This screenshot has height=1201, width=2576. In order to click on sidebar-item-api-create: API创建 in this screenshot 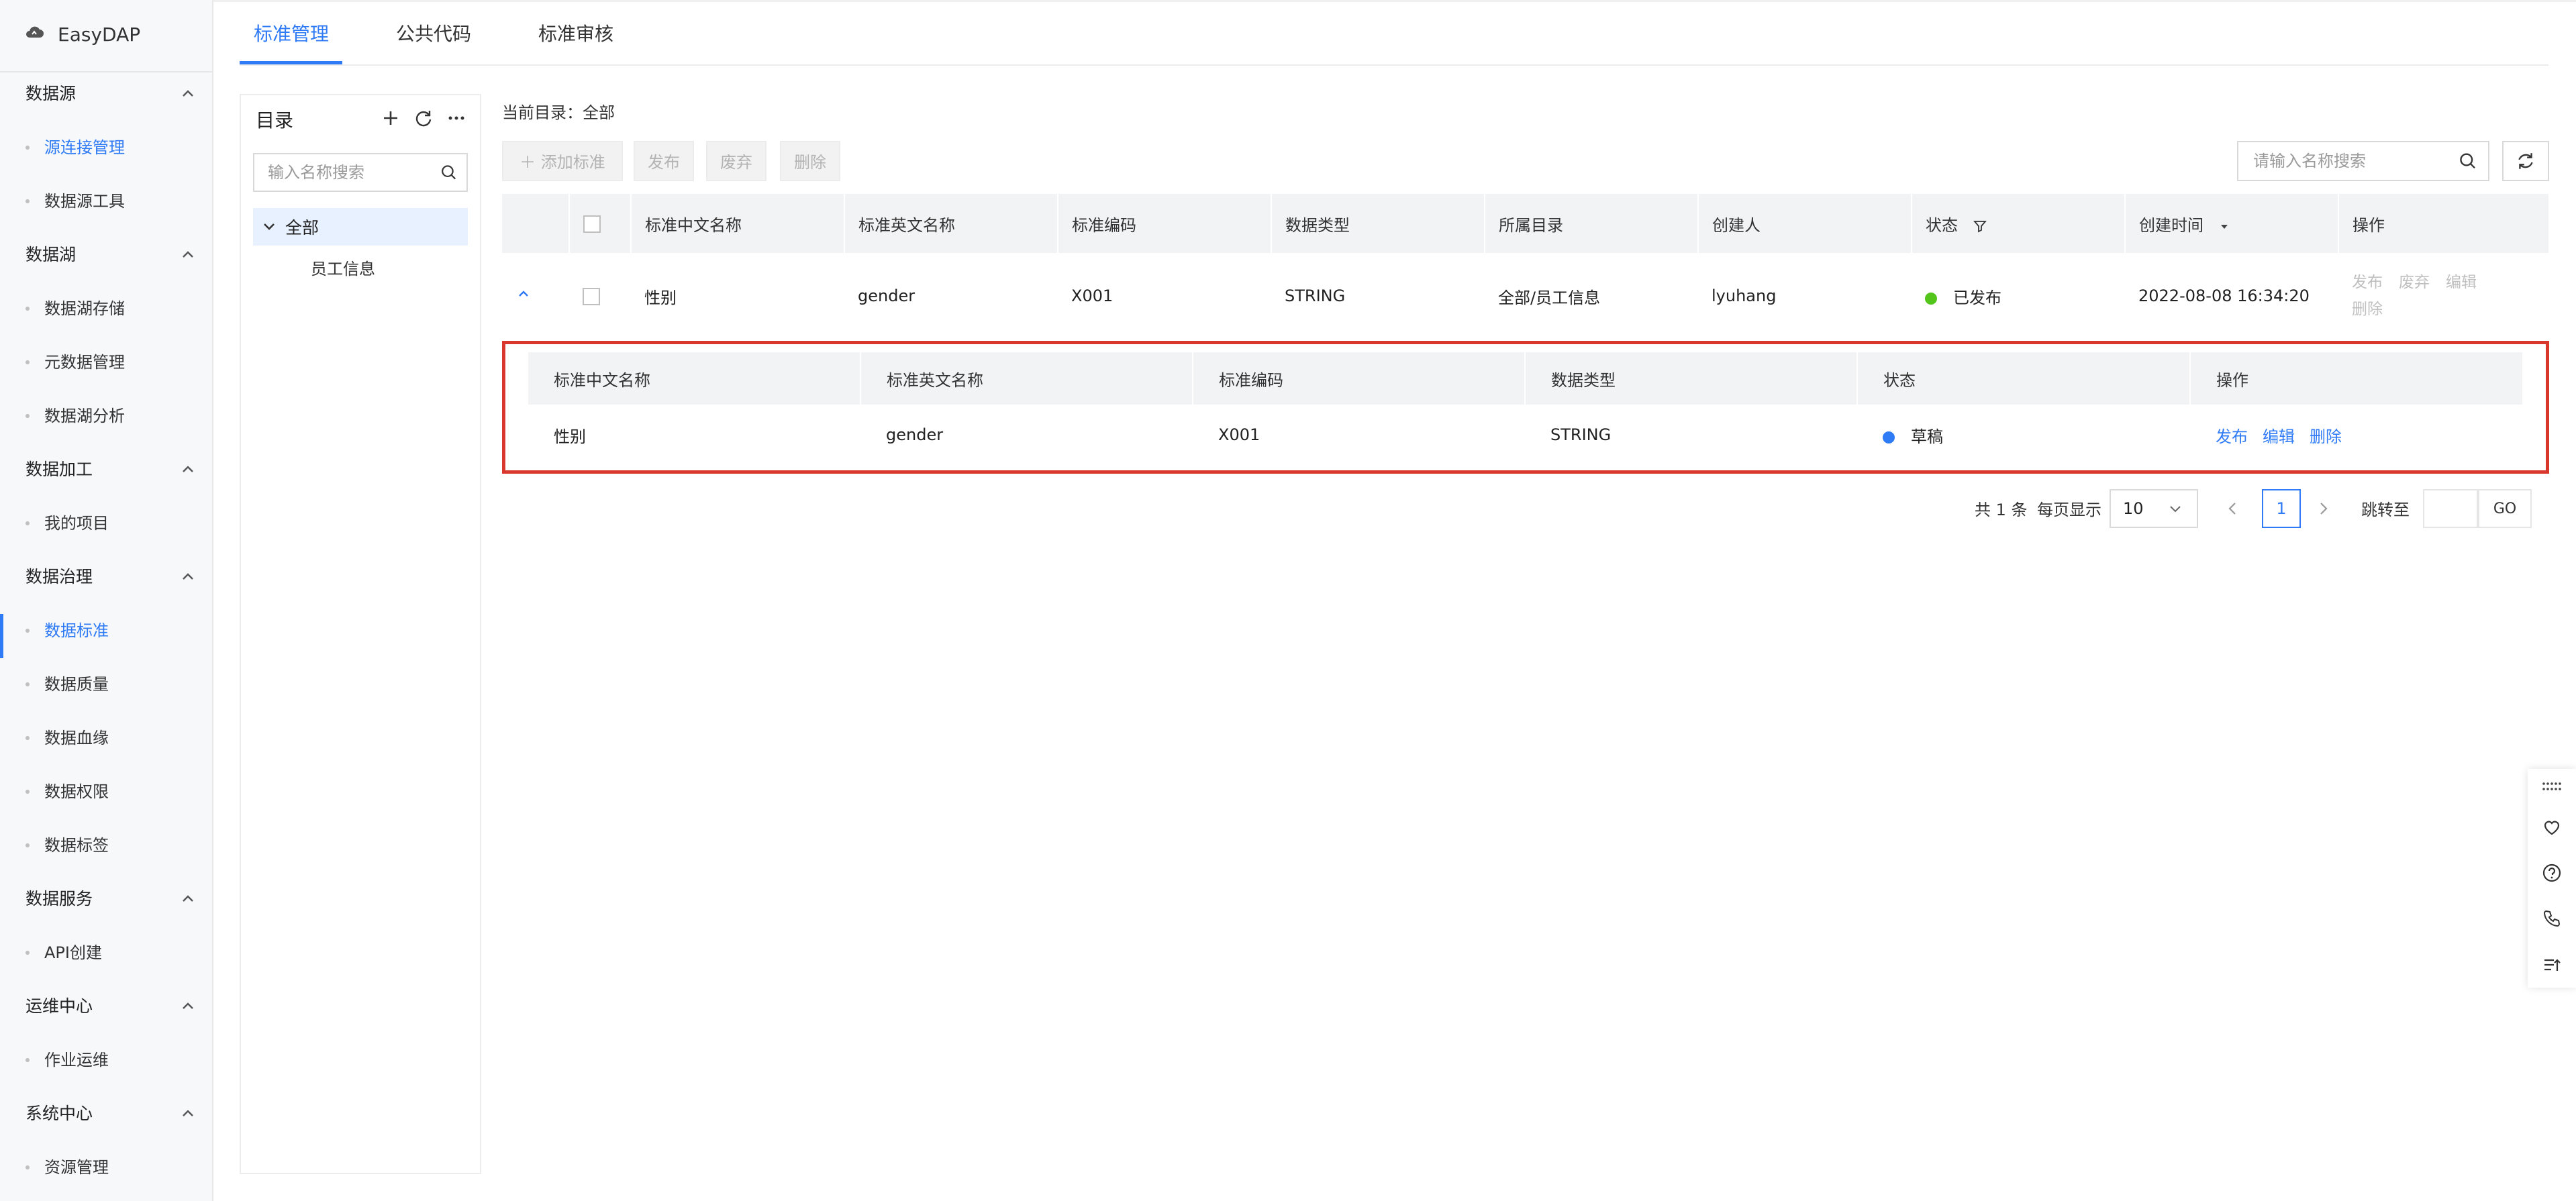, I will do `click(64, 953)`.